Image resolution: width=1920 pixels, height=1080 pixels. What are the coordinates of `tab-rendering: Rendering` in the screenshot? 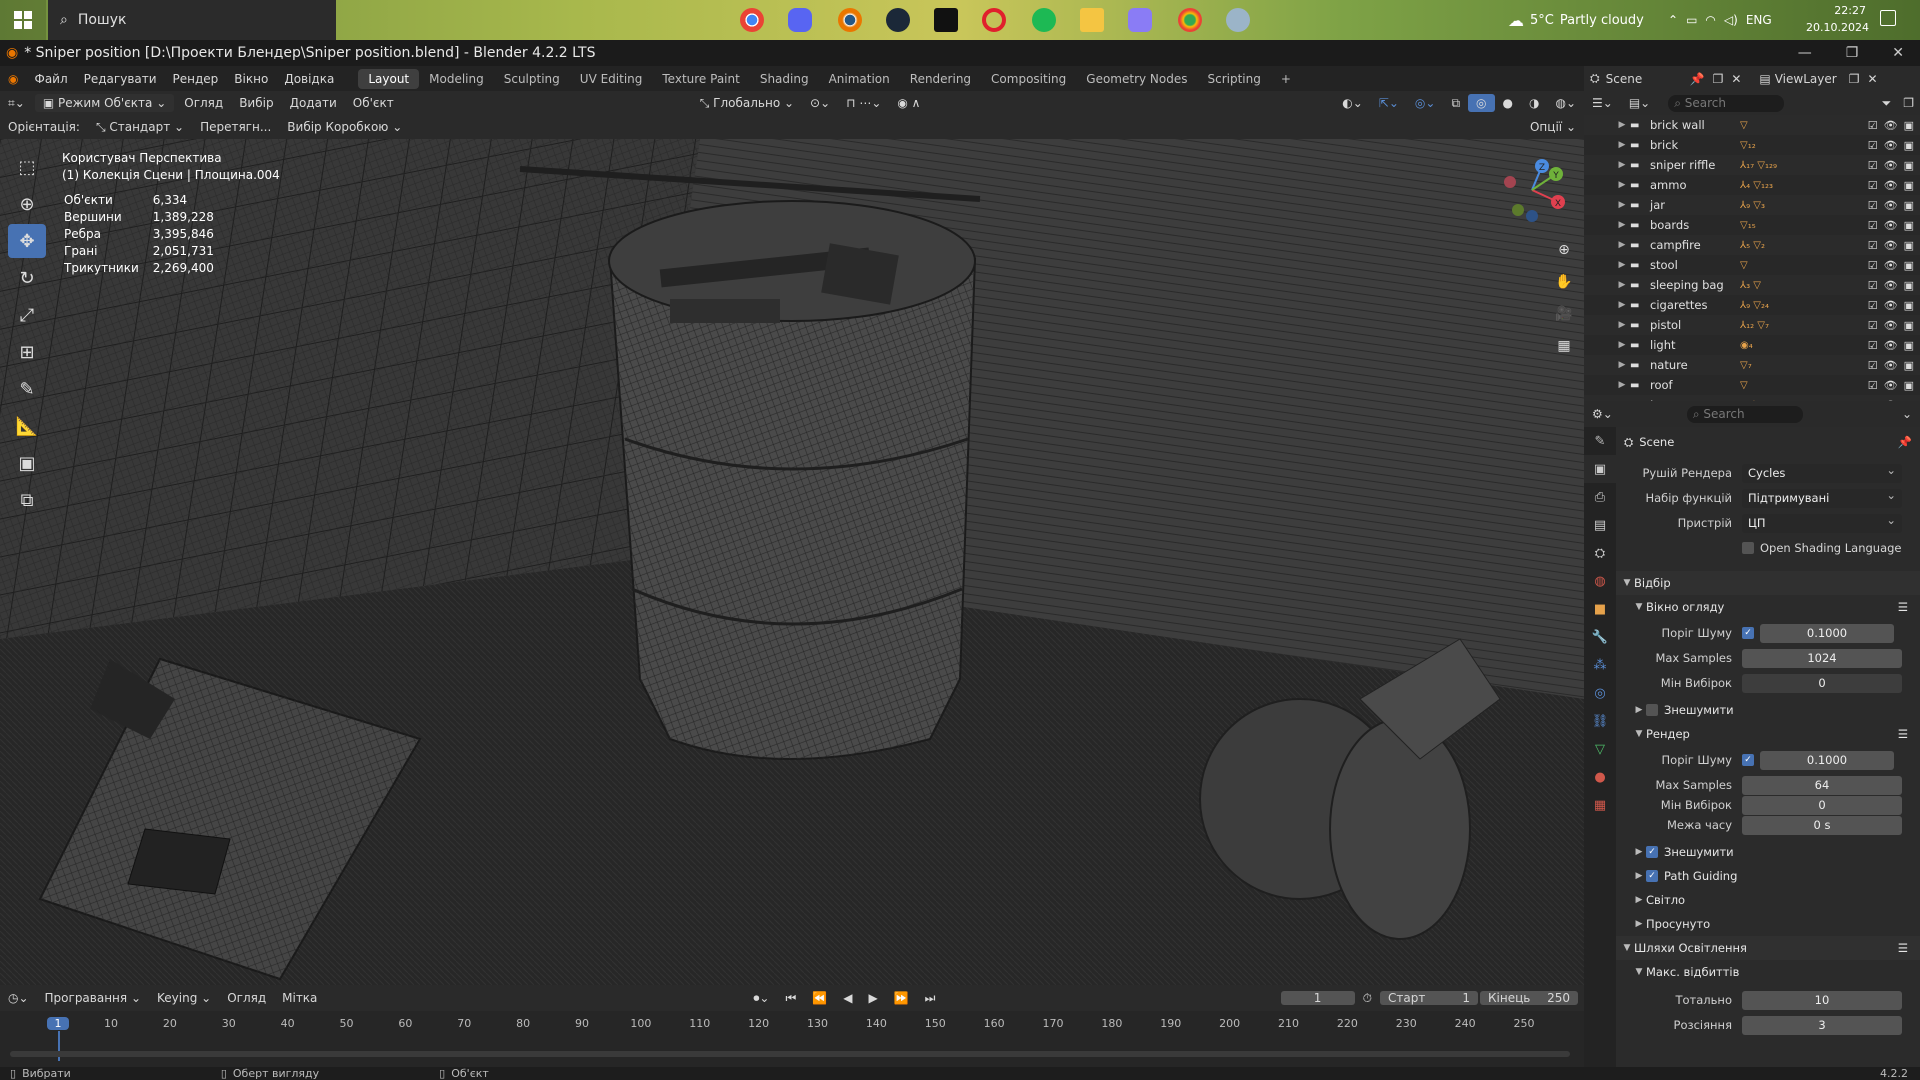 It's located at (940, 79).